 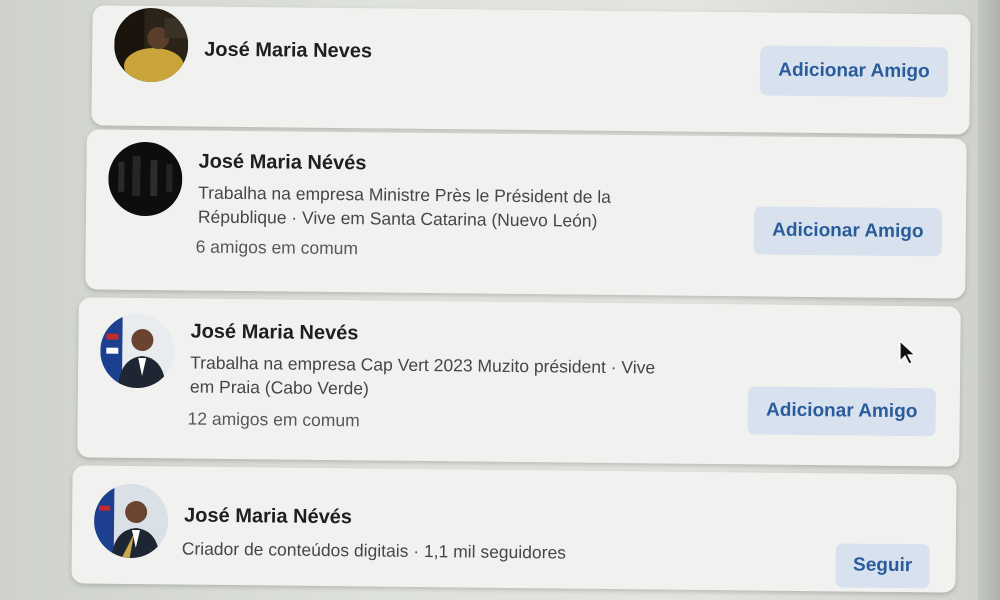 I want to click on profile-name: José Maria Nevés, so click(x=274, y=333).